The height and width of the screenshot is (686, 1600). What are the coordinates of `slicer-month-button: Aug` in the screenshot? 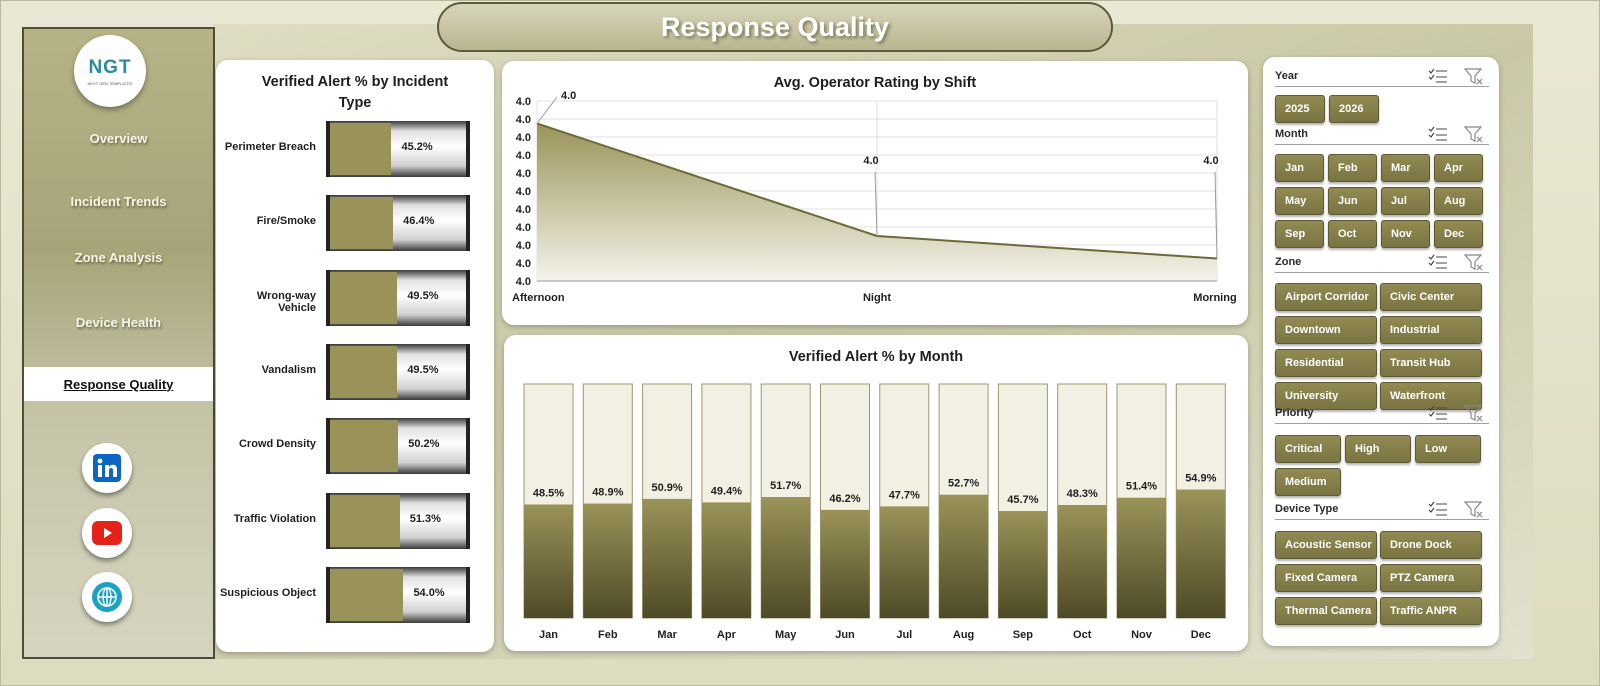 It's located at (1458, 201).